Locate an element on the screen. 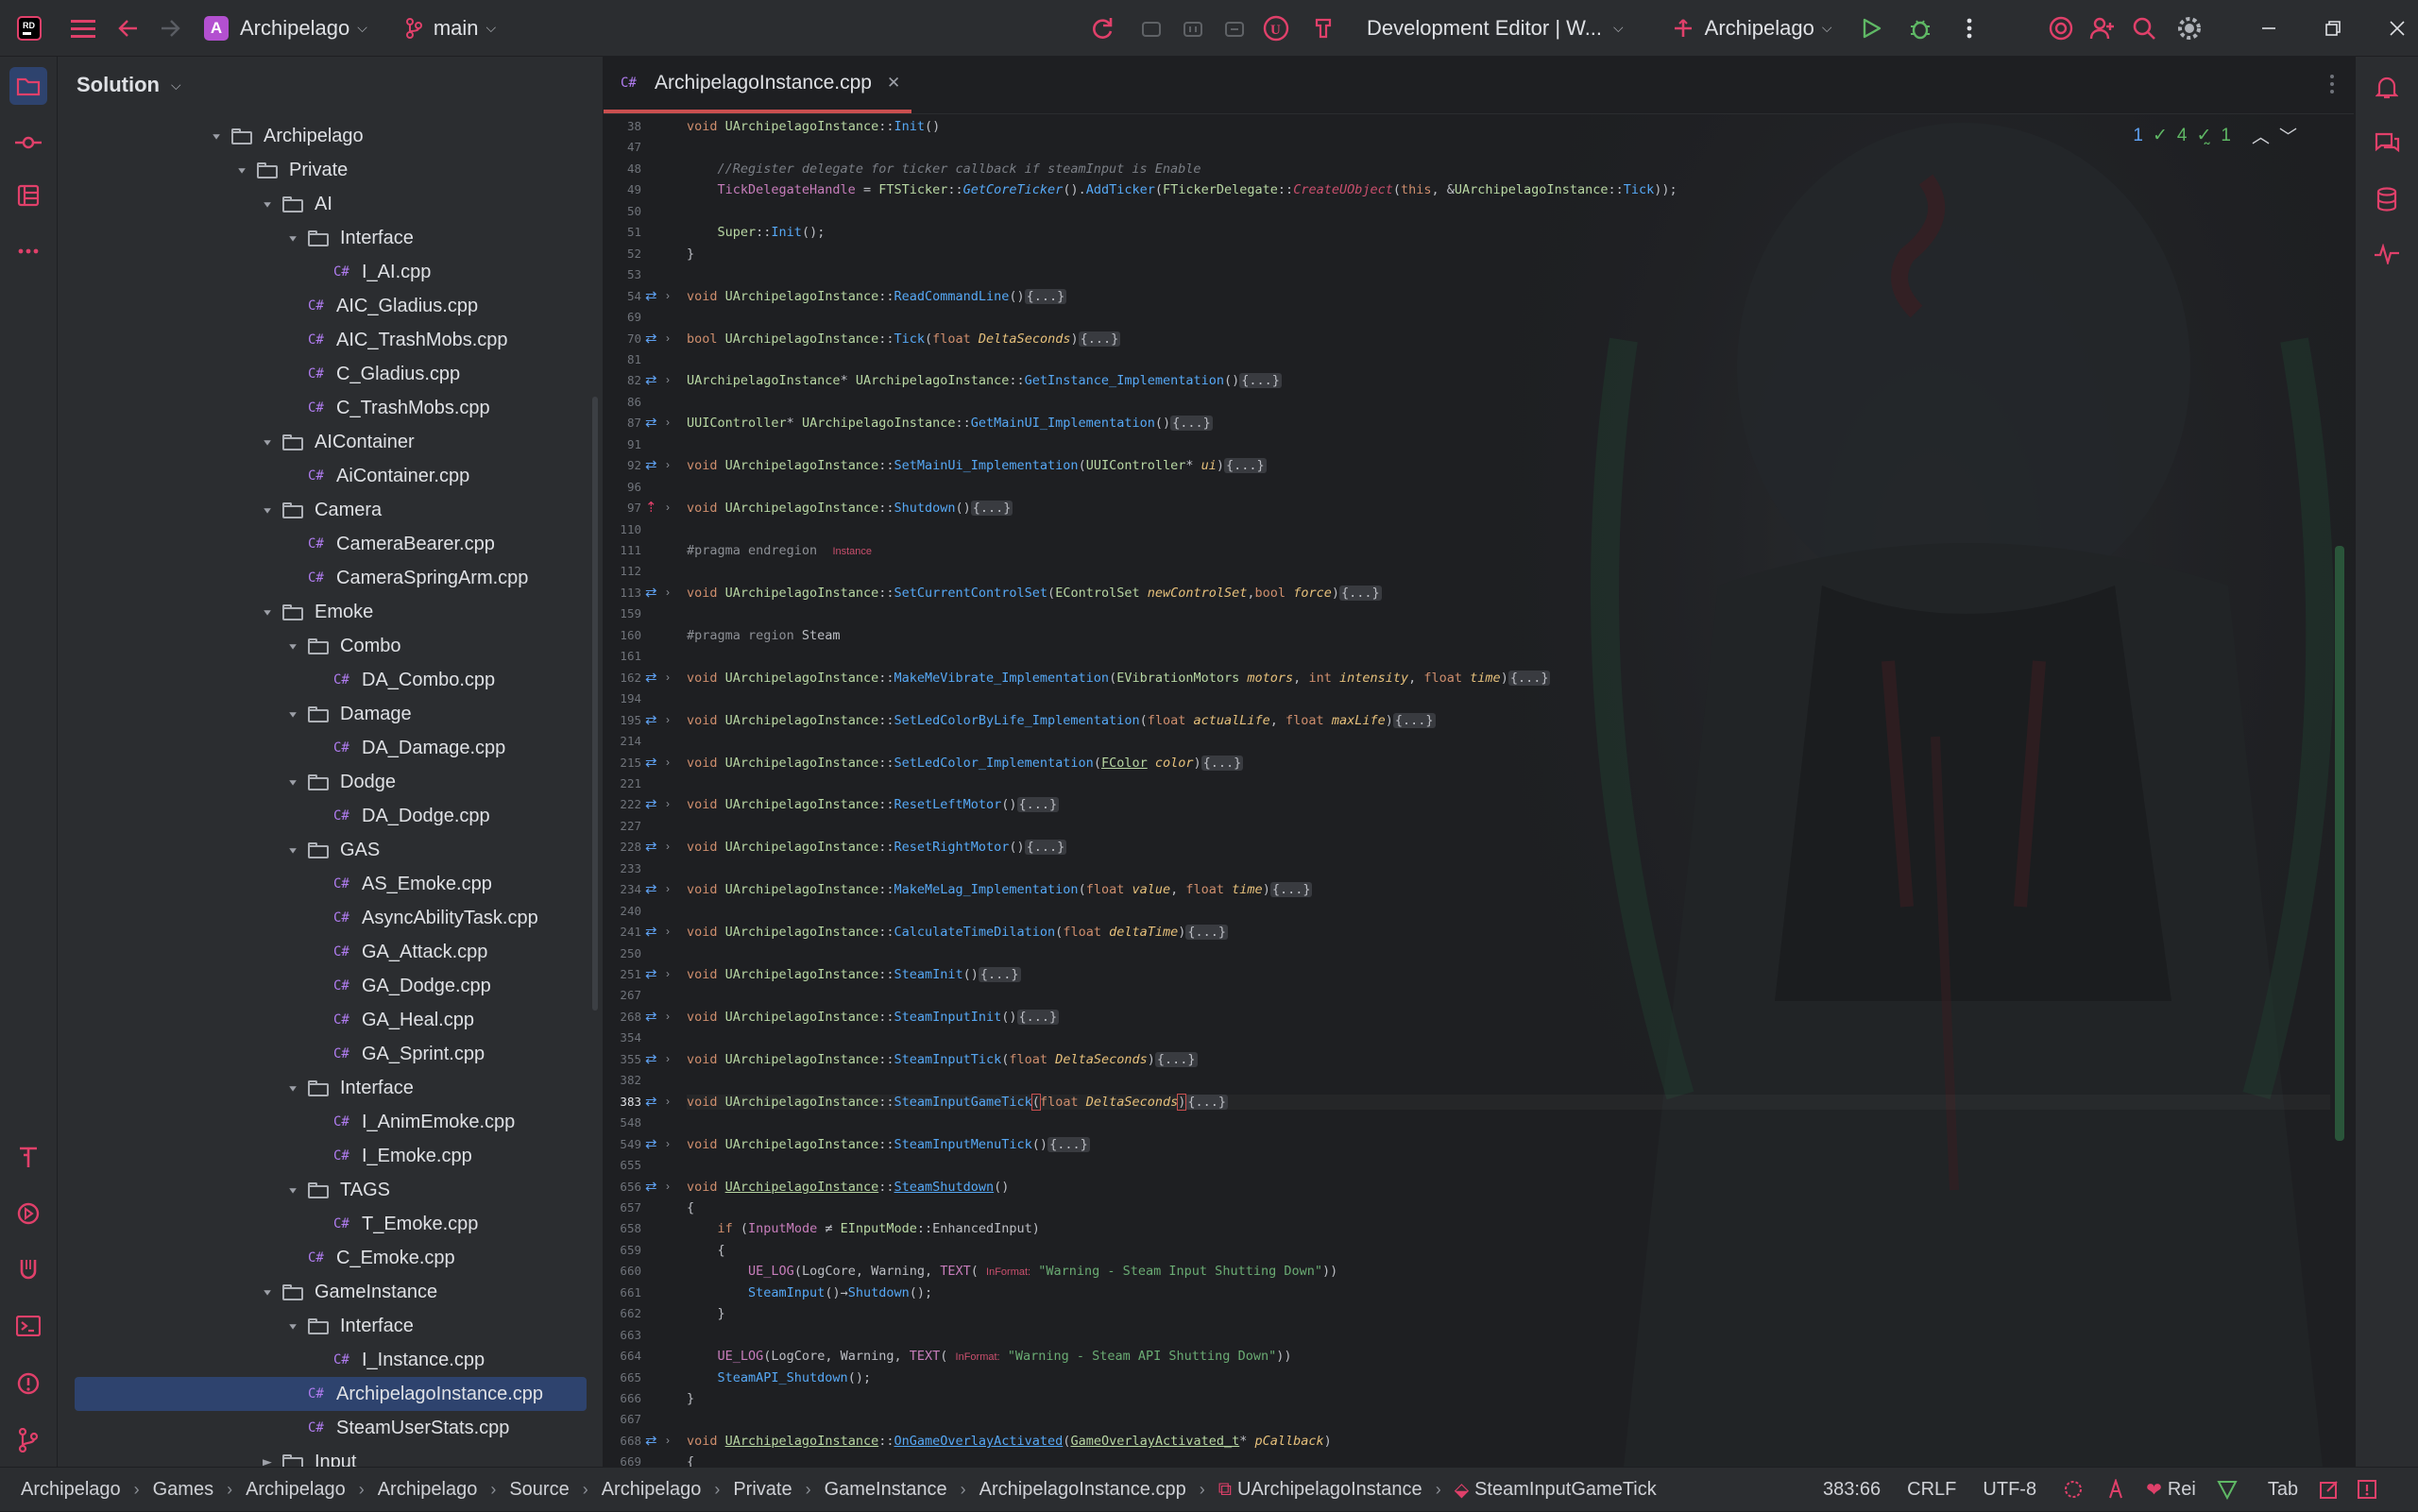  more-tools-icon is located at coordinates (28, 251).